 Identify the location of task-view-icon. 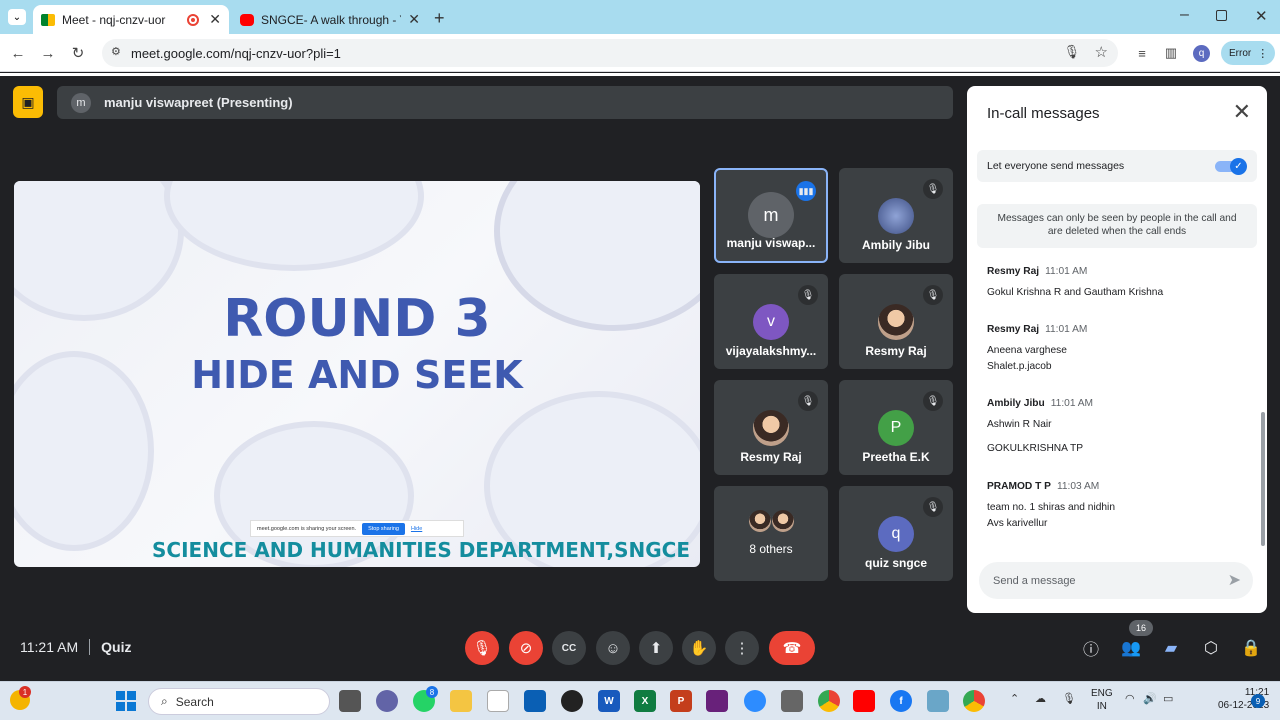
(350, 701).